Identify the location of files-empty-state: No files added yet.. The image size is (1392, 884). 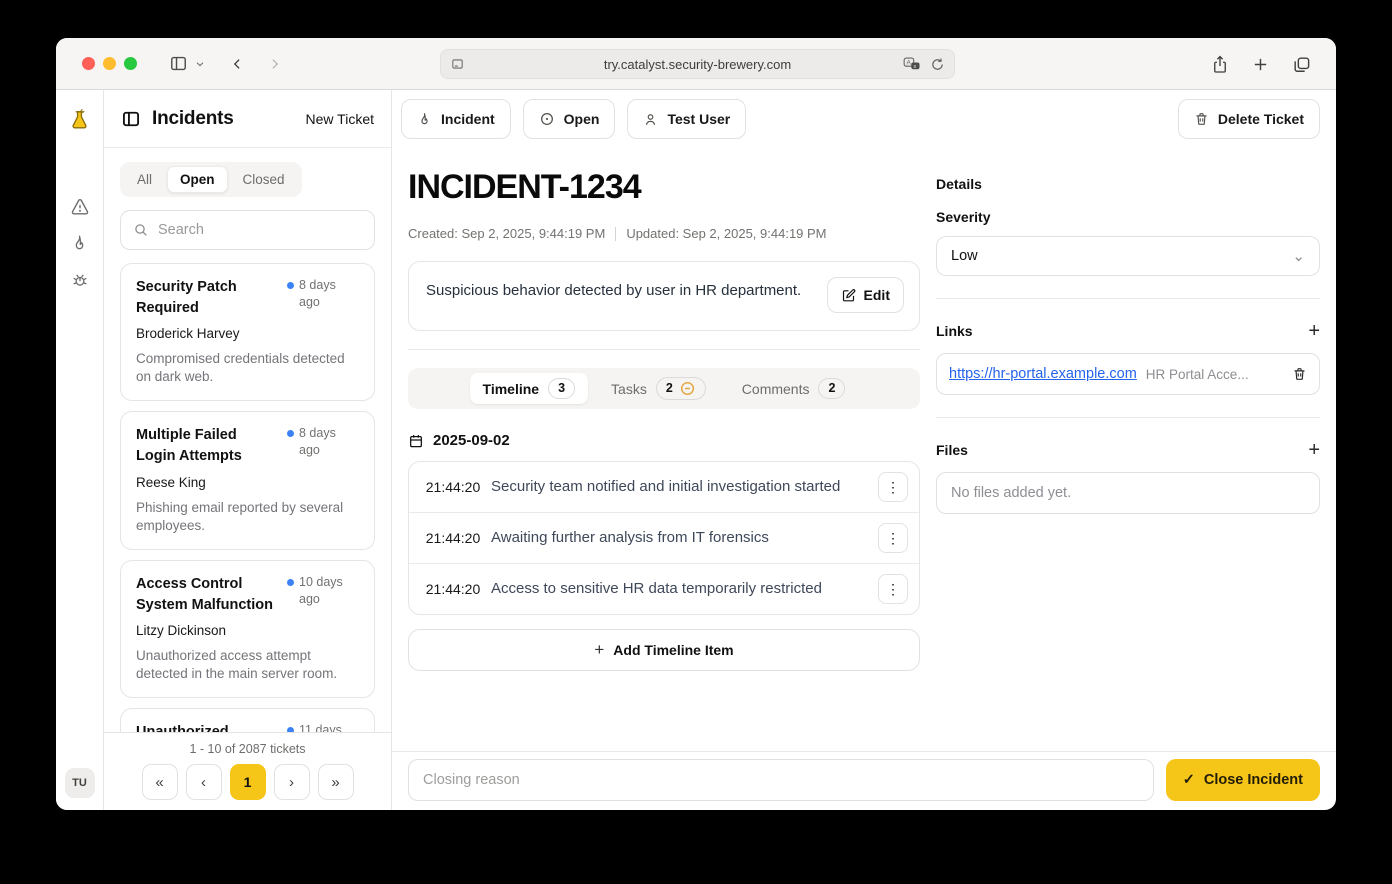
(1128, 493).